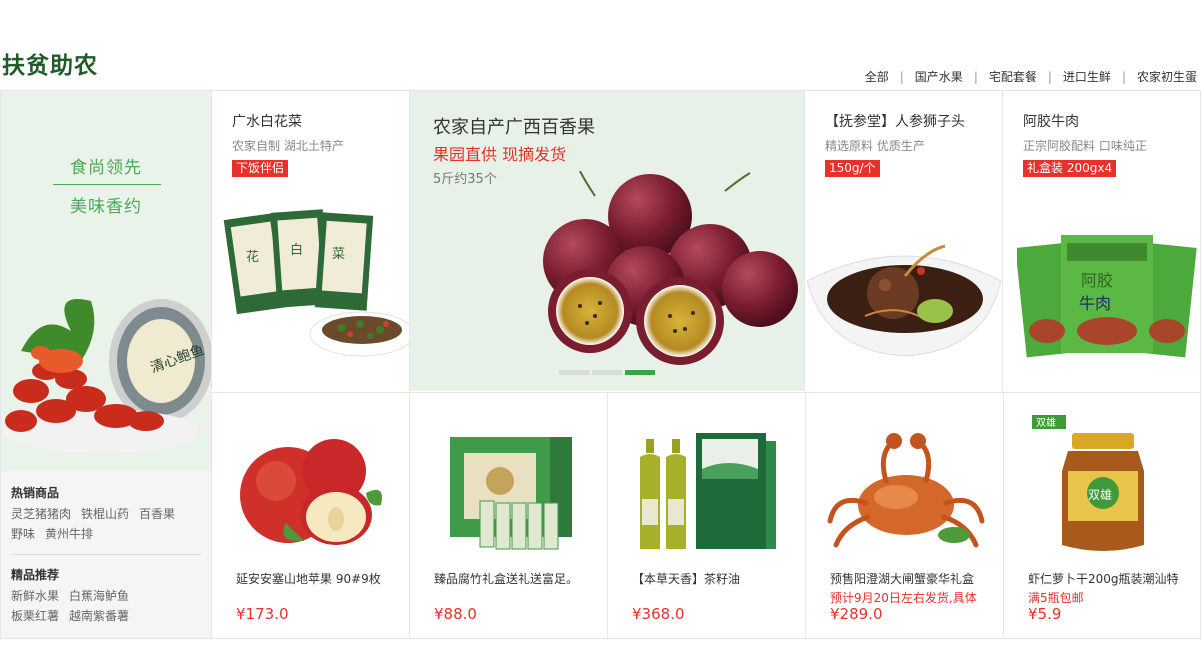 This screenshot has width=1201, height=661. What do you see at coordinates (1056, 598) in the screenshot?
I see `product-note: 满5瓶包邮` at bounding box center [1056, 598].